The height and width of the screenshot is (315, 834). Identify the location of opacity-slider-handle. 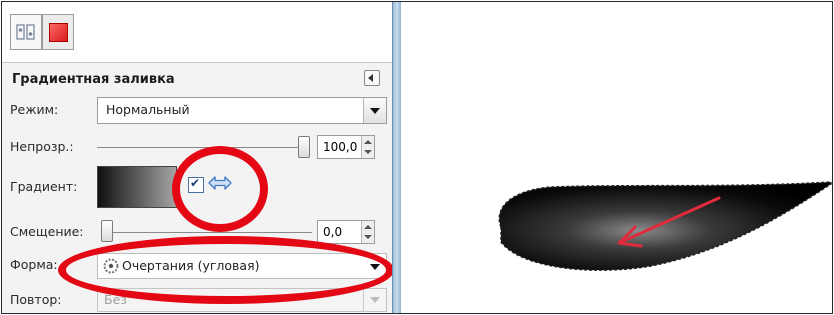
(304, 147).